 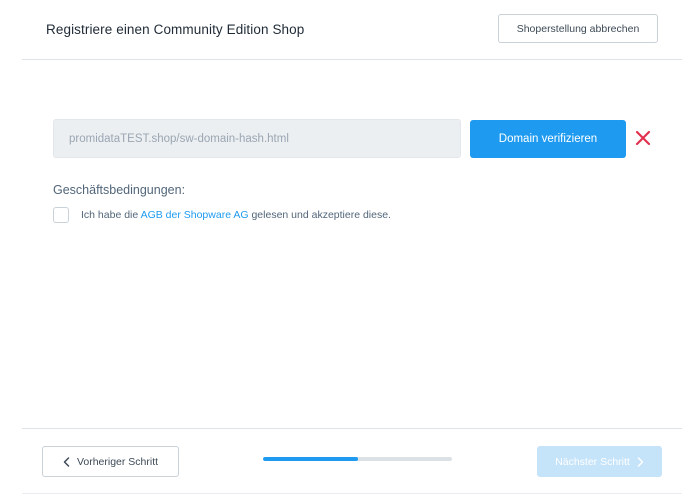 What do you see at coordinates (319, 215) in the screenshot?
I see `terms-text-after: gelesen und akzeptiere diese.` at bounding box center [319, 215].